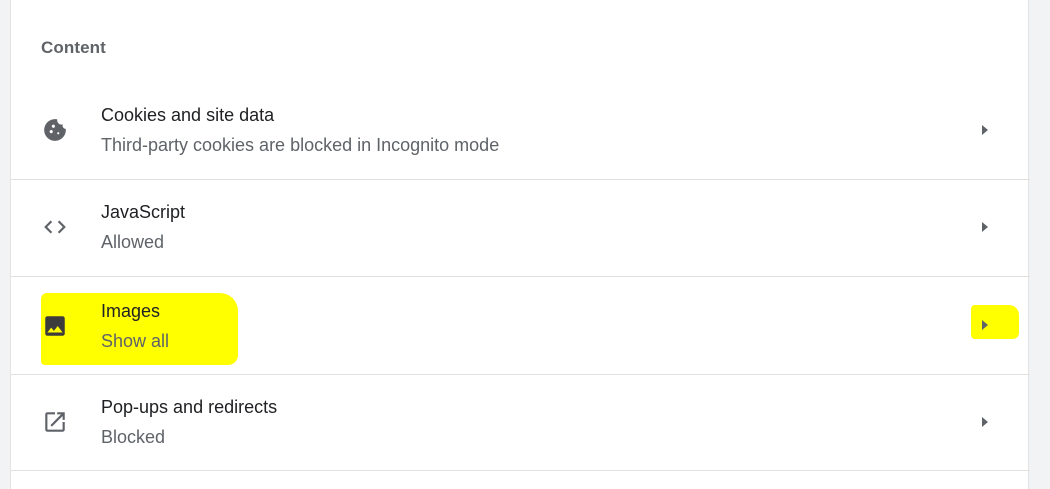 The height and width of the screenshot is (489, 1050). Describe the element at coordinates (520, 470) in the screenshot. I see `divider` at that location.